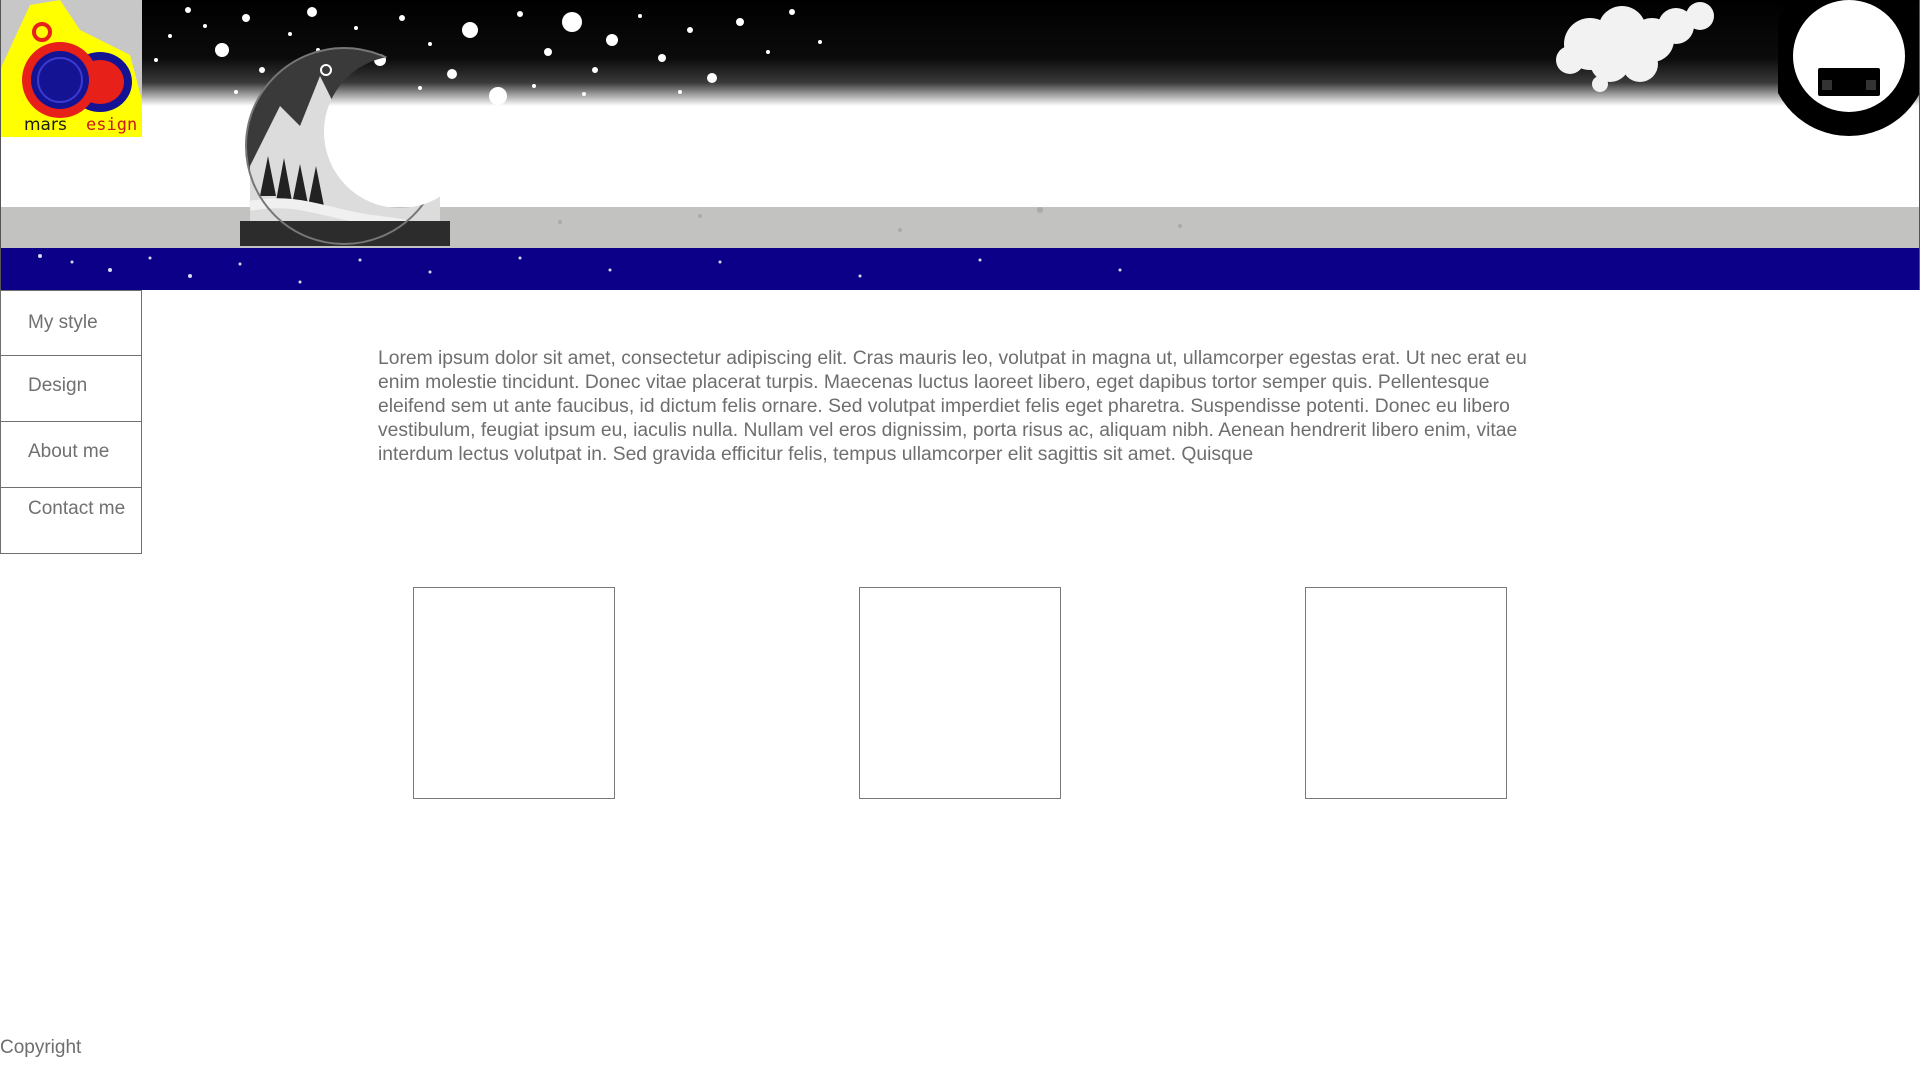 Image resolution: width=1920 pixels, height=1080 pixels. Describe the element at coordinates (71, 455) in the screenshot. I see `nav-item-about-me: About me` at that location.